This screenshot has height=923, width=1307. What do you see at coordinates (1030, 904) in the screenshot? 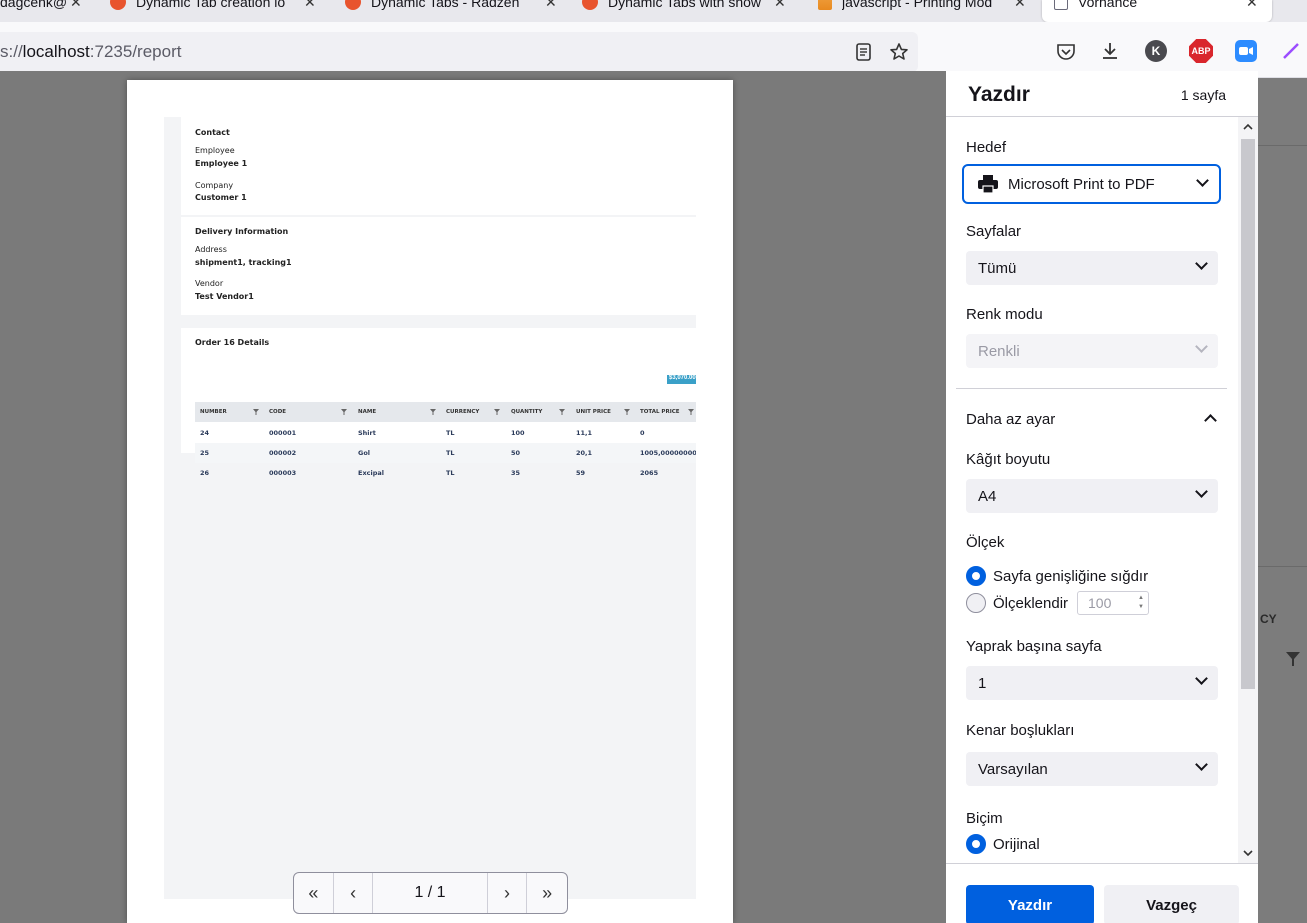
I see `print-button: Yazdır` at bounding box center [1030, 904].